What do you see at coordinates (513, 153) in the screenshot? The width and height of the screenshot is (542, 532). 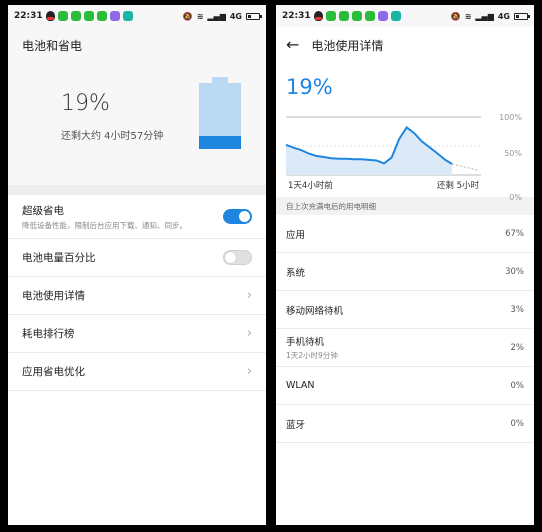 I see `y-tick-50: 50%` at bounding box center [513, 153].